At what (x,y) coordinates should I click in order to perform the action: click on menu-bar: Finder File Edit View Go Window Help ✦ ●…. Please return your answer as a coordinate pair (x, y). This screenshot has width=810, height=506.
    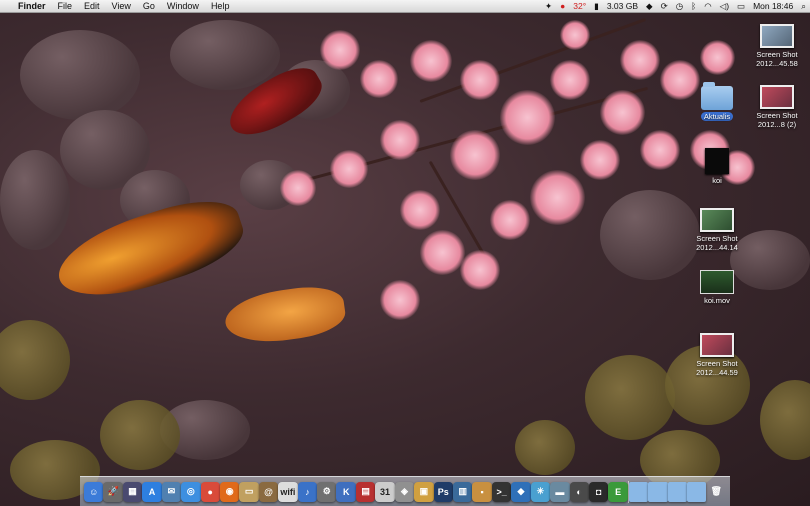
    Looking at the image, I should click on (405, 6).